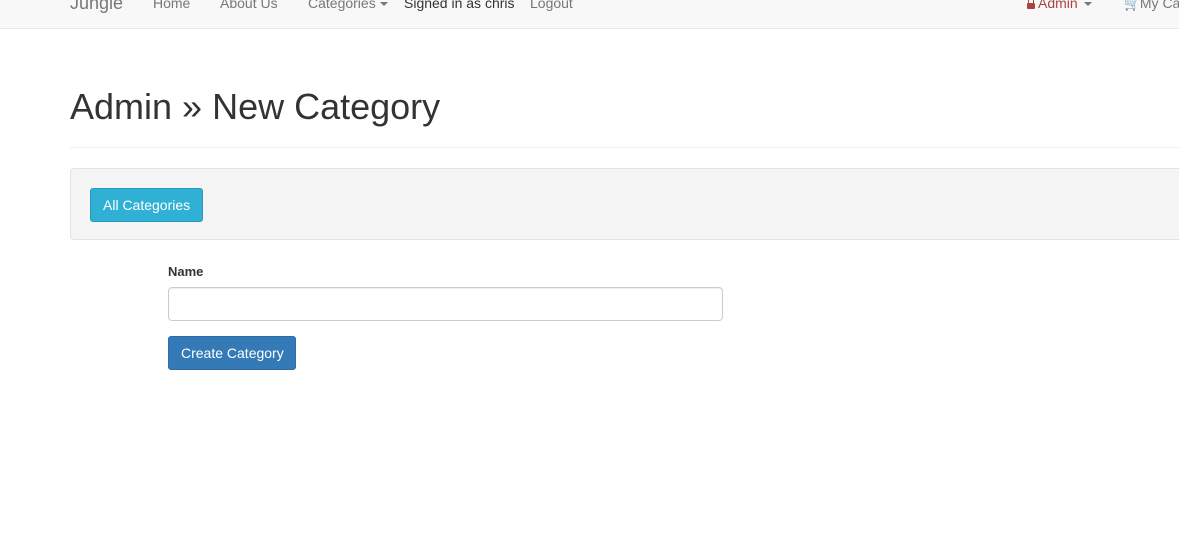 This screenshot has height=551, width=1179. Describe the element at coordinates (171, 14) in the screenshot. I see `nav-home-link: Home` at that location.